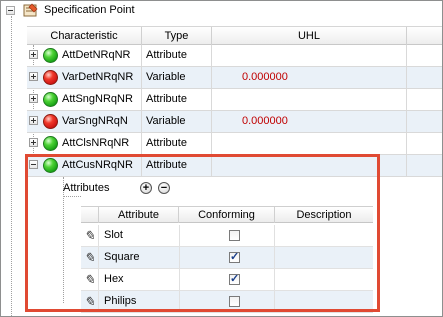 This screenshot has height=317, width=443. I want to click on root-label: Specification Point, so click(89, 10).